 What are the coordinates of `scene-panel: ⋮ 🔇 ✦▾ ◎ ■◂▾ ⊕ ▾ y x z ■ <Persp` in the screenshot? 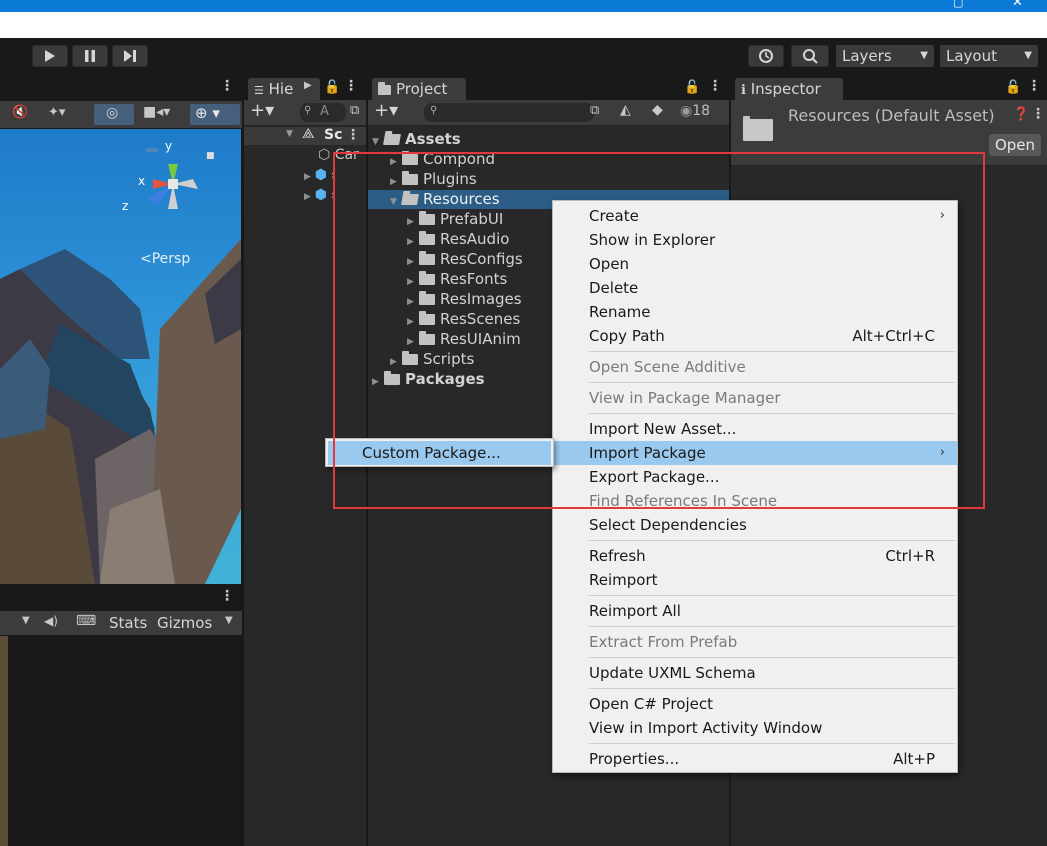 It's located at (121, 331).